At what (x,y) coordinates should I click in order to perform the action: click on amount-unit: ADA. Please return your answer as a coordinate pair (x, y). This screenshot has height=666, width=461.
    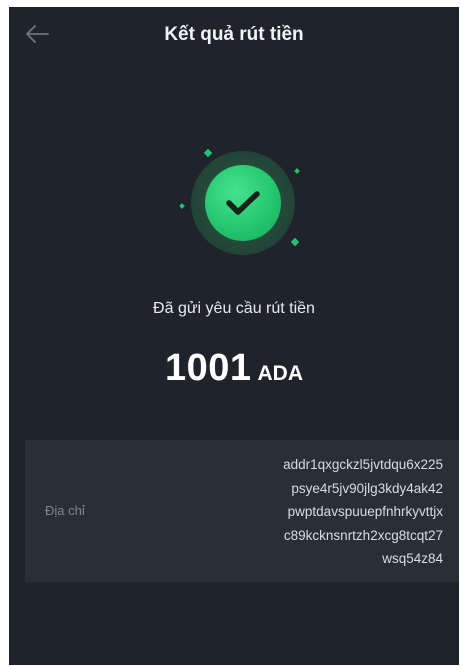
    Looking at the image, I should click on (280, 373).